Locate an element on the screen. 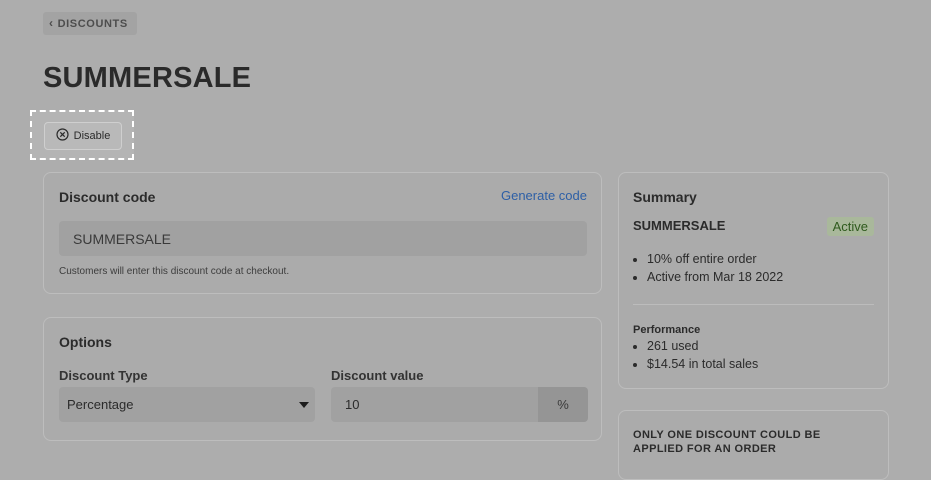 This screenshot has height=480, width=931. breadcrumb-label: DISCOUNTS is located at coordinates (92, 23).